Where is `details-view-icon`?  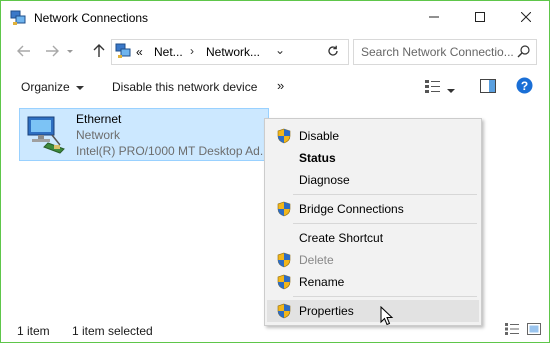 details-view-icon is located at coordinates (512, 329).